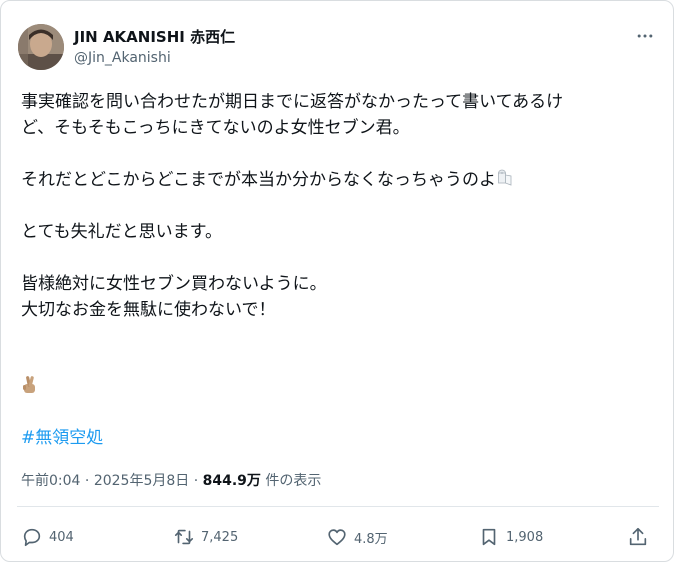 This screenshot has width=674, height=562. Describe the element at coordinates (47, 537) in the screenshot. I see `reply-button: 404` at that location.